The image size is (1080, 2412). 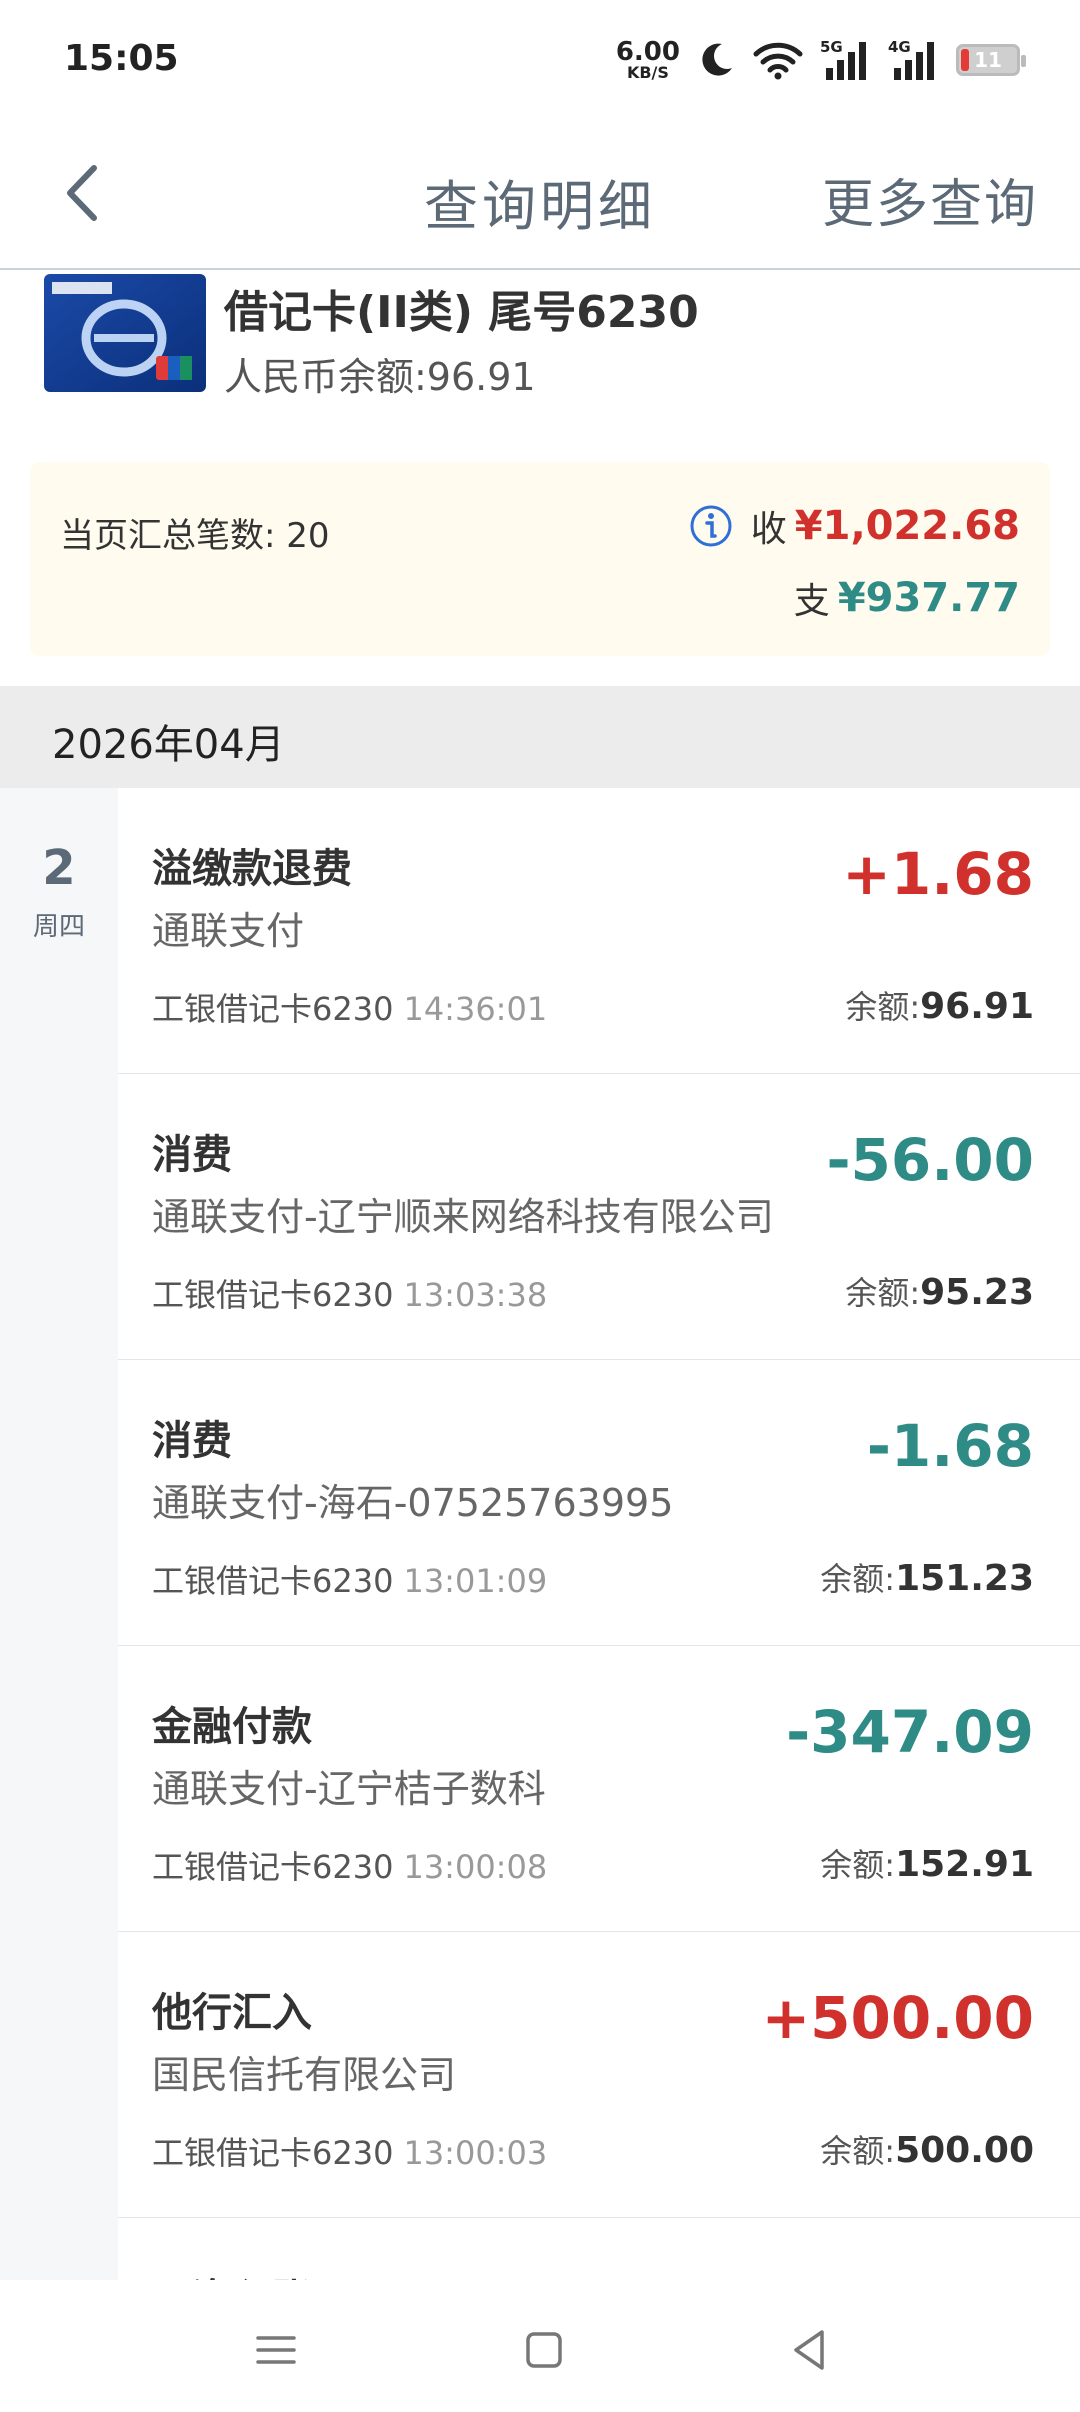 I want to click on transaction-balance: 余额:500.00, so click(x=927, y=2149).